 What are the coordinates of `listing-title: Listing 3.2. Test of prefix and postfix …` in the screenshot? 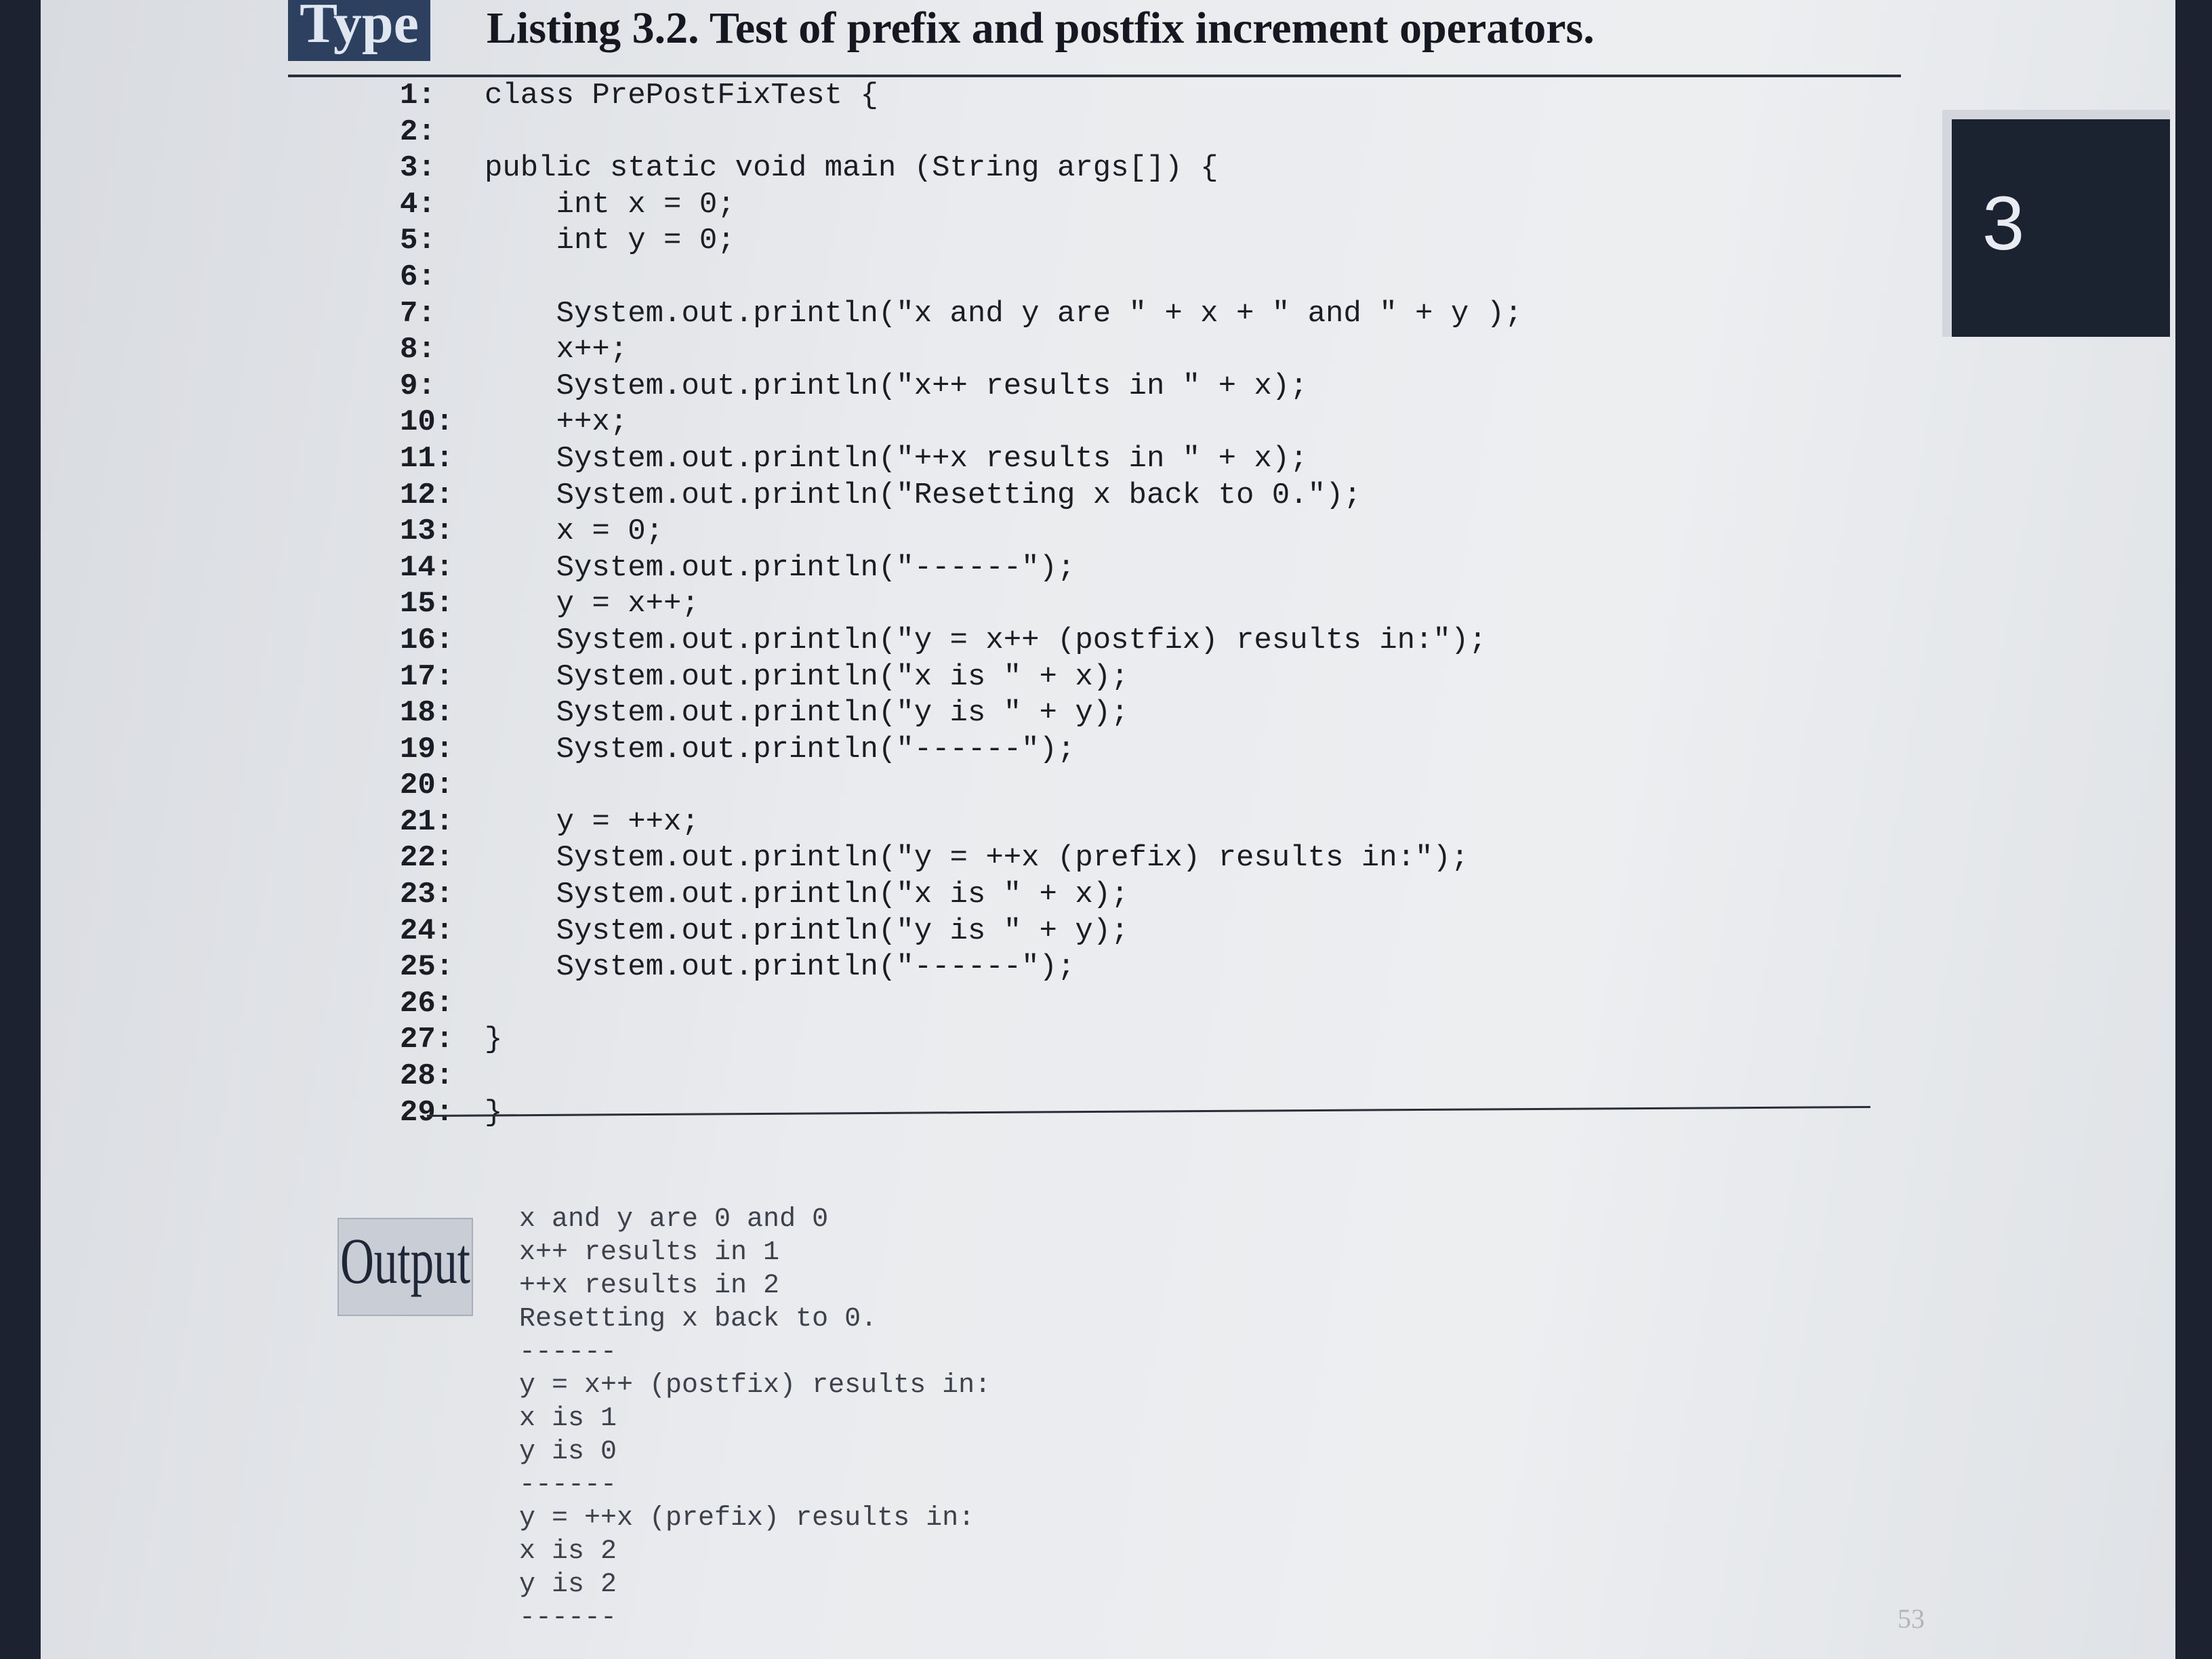 It's located at (1041, 28).